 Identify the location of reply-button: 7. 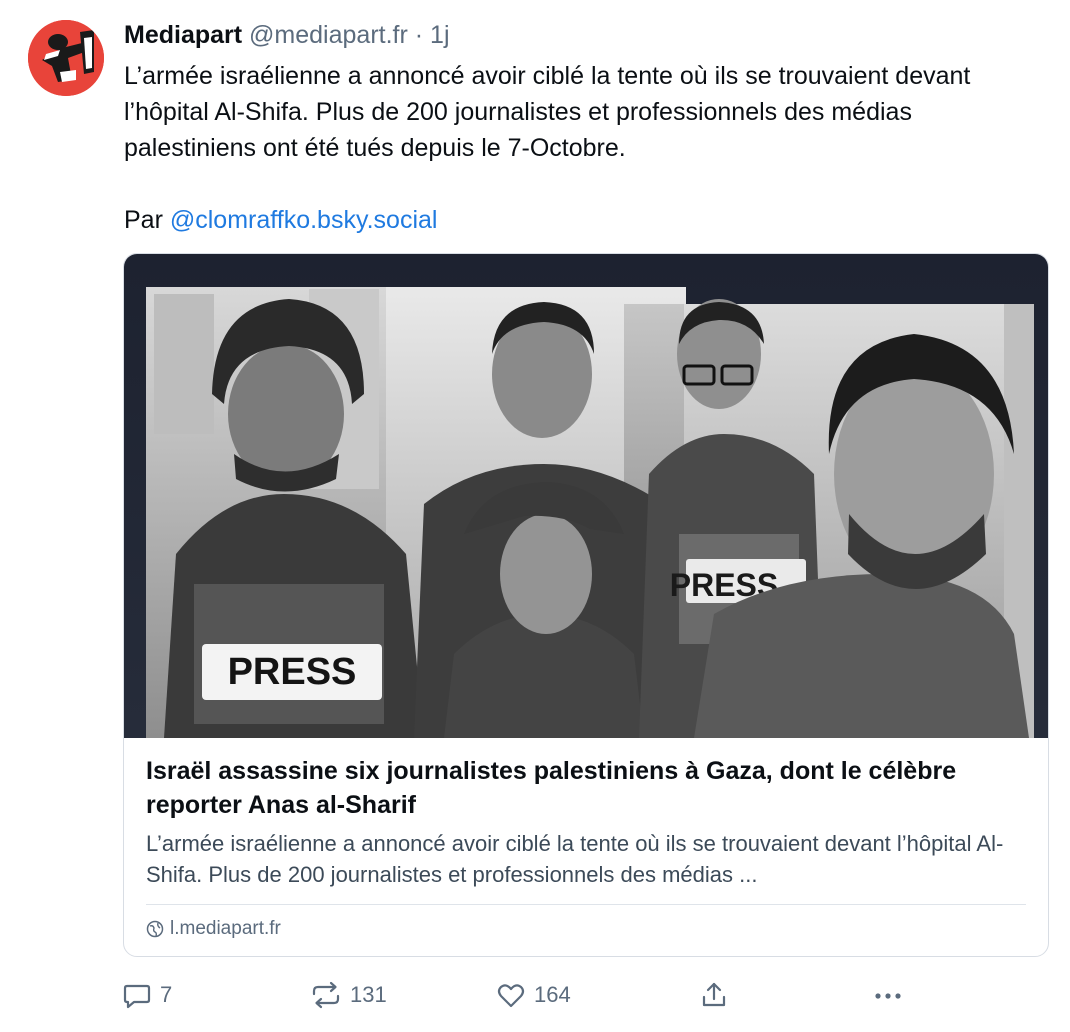
(147, 995).